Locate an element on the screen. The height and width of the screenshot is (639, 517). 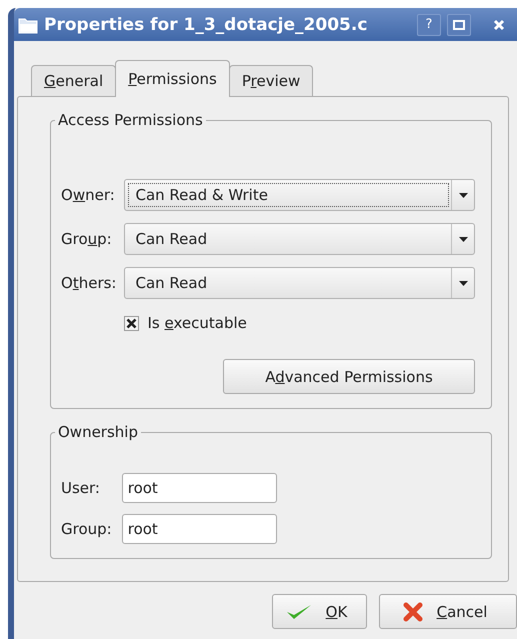
dropdown: Can Read & Write is located at coordinates (299, 195).